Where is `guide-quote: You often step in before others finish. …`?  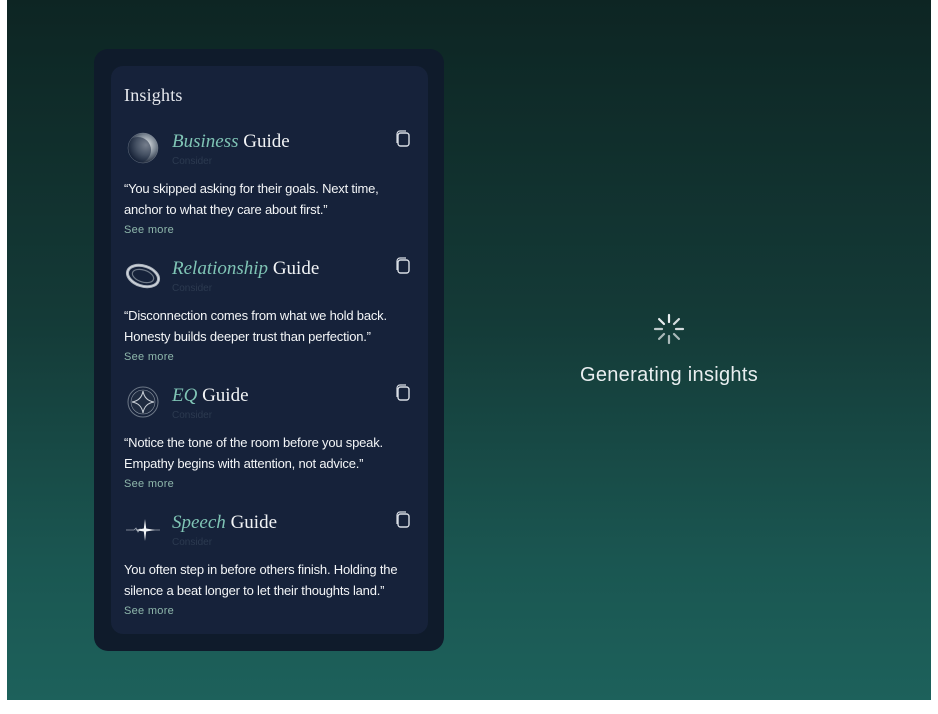 guide-quote: You often step in before others finish. … is located at coordinates (261, 580).